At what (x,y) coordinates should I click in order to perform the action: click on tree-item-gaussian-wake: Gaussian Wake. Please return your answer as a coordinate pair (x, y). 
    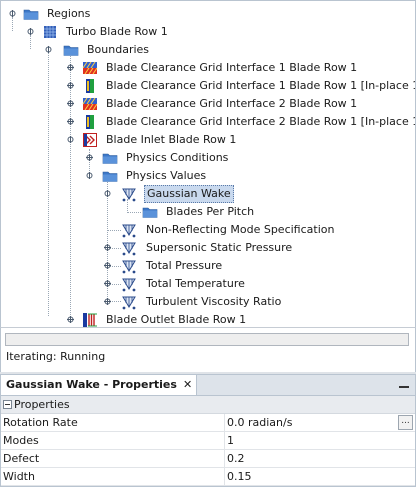
    Looking at the image, I should click on (206, 194).